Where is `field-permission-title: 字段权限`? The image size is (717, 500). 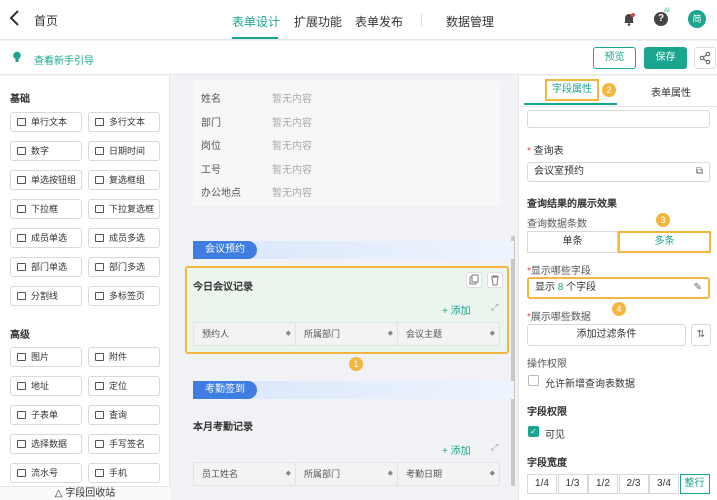
field-permission-title: 字段权限 is located at coordinates (547, 412).